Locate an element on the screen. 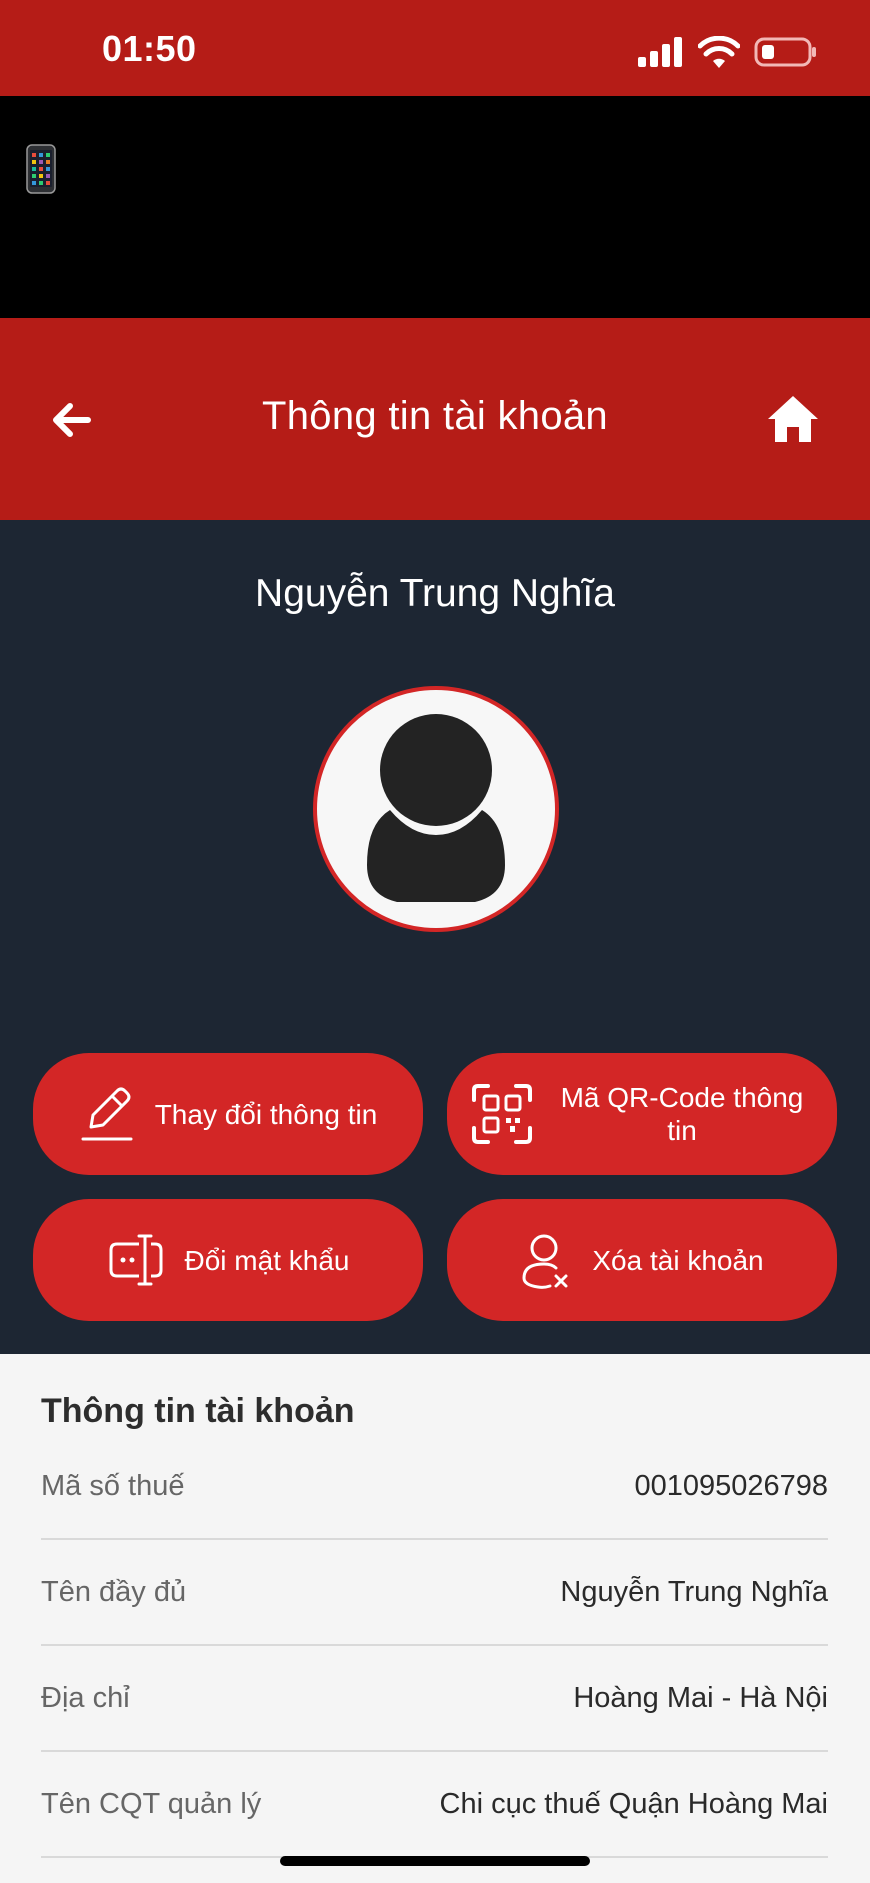 The height and width of the screenshot is (1883, 870). home-icon is located at coordinates (793, 419).